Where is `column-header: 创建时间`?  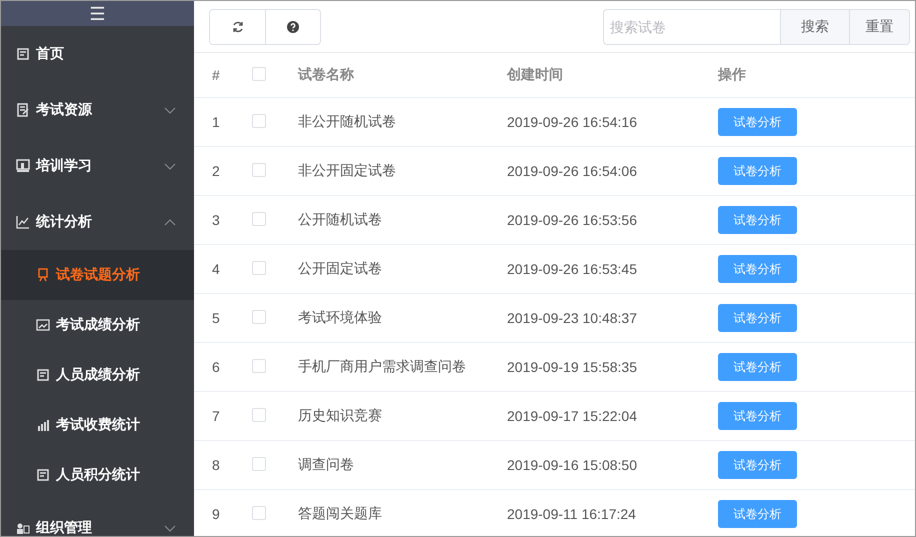
column-header: 创建时间 is located at coordinates (535, 75).